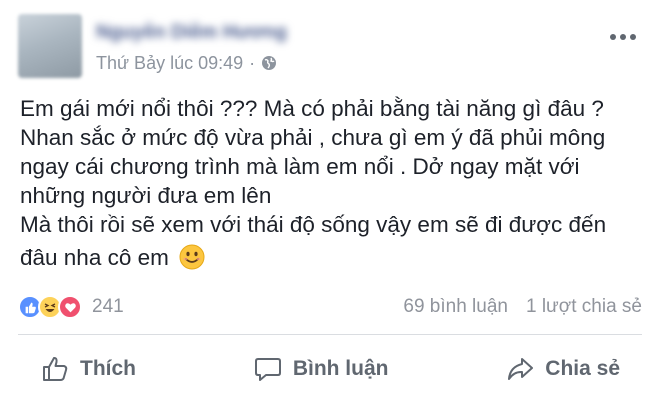  Describe the element at coordinates (340, 368) in the screenshot. I see `comment-label: Bình luận` at that location.